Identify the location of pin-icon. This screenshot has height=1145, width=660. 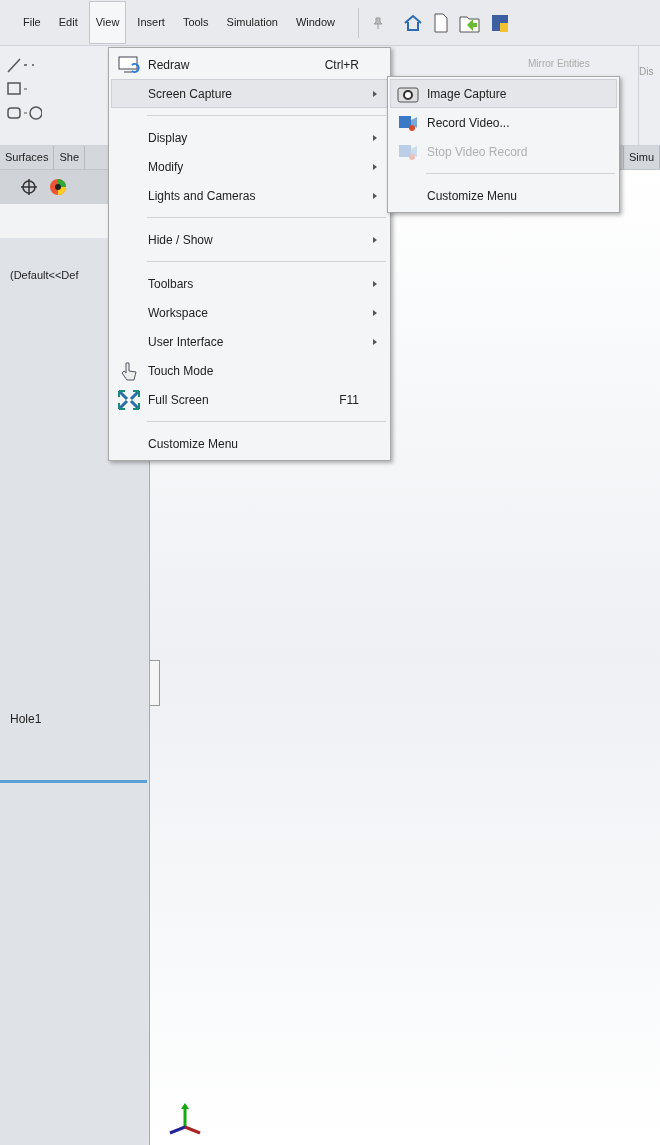
(378, 22).